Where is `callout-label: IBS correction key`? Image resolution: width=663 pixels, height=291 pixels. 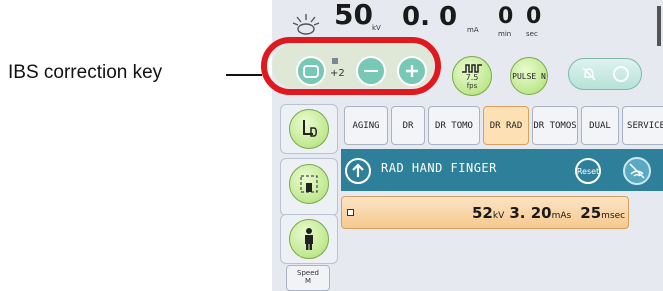
callout-label: IBS correction key is located at coordinates (85, 72).